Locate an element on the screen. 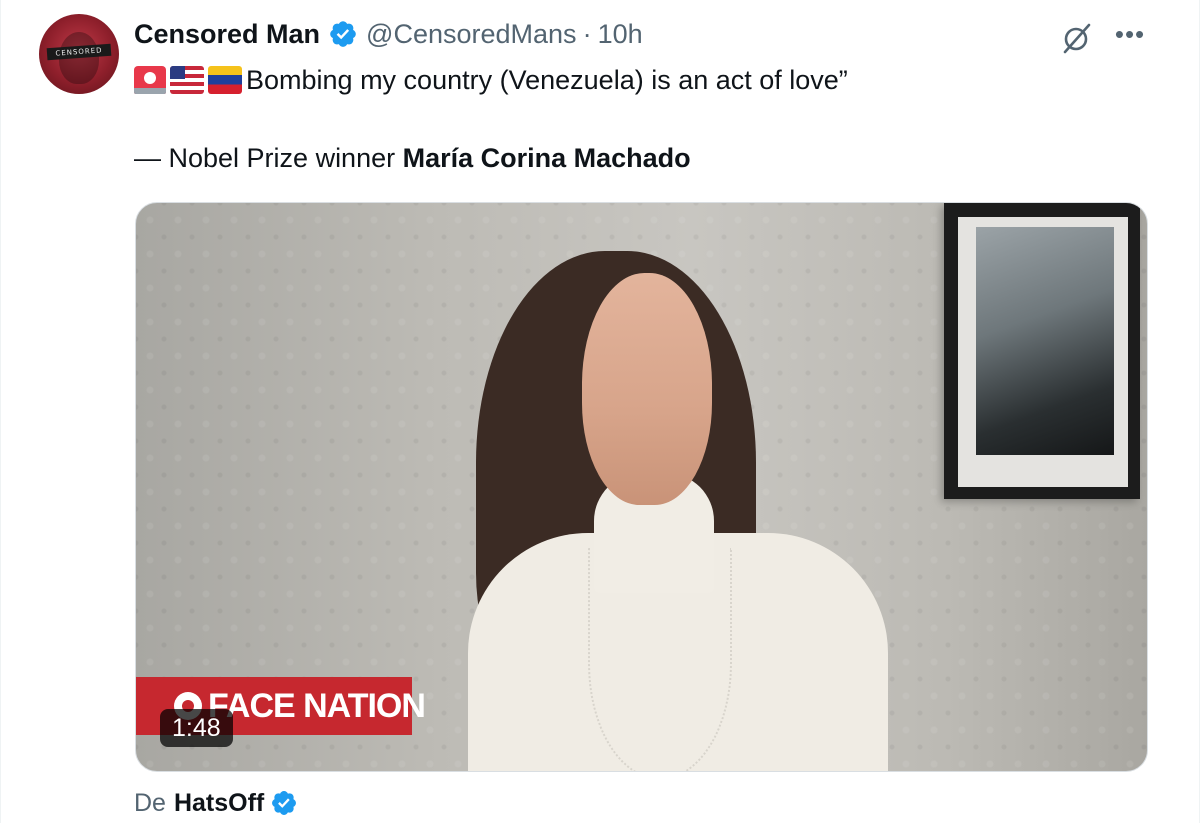 This screenshot has width=1200, height=823. source-prefix: De is located at coordinates (150, 802).